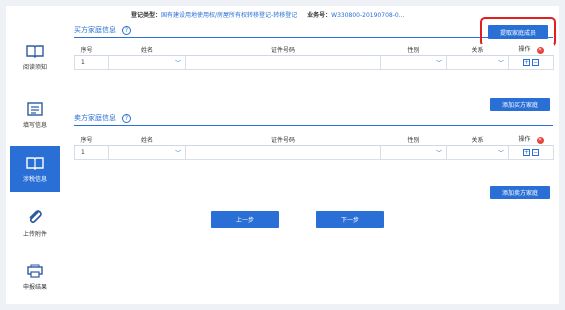 The height and width of the screenshot is (310, 565). I want to click on sidebar-item-fill-info: 填写信息, so click(35, 115).